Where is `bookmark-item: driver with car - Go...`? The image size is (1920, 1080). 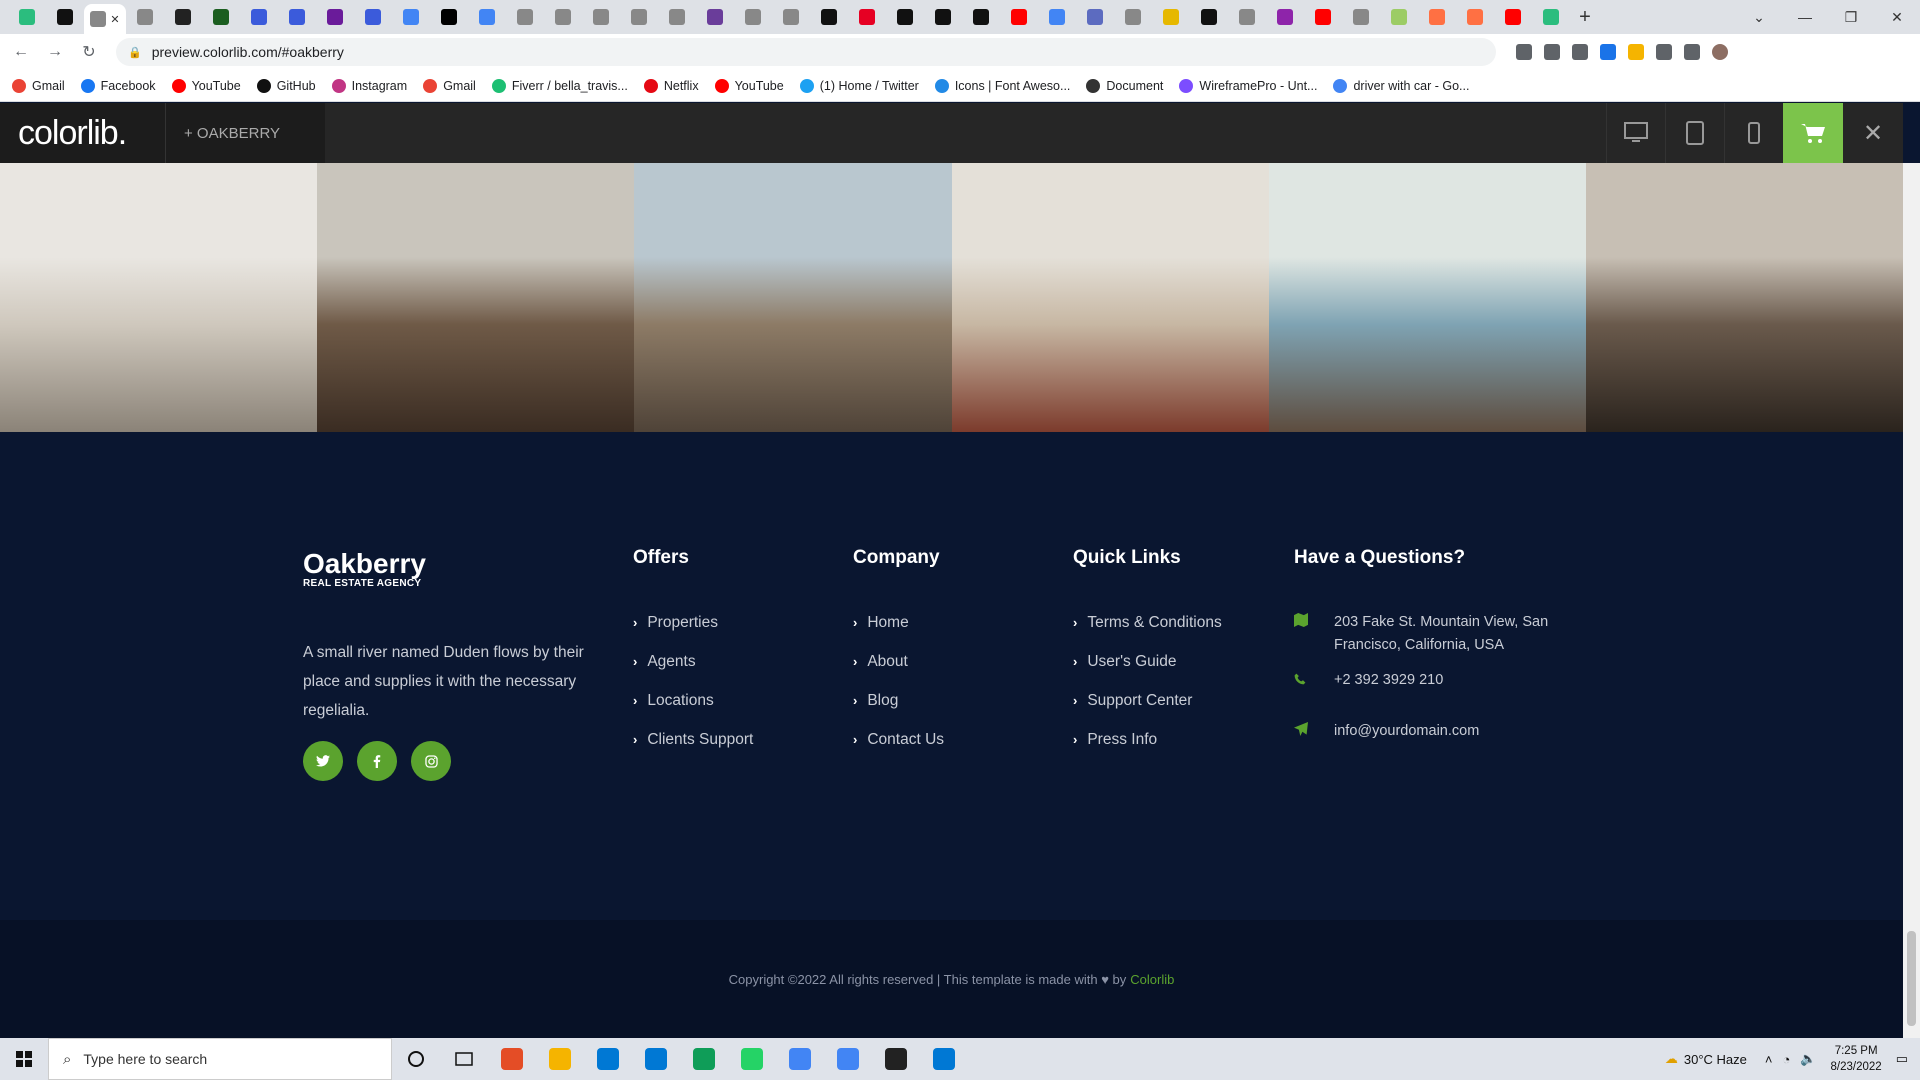 bookmark-item: driver with car - Go... is located at coordinates (1401, 85).